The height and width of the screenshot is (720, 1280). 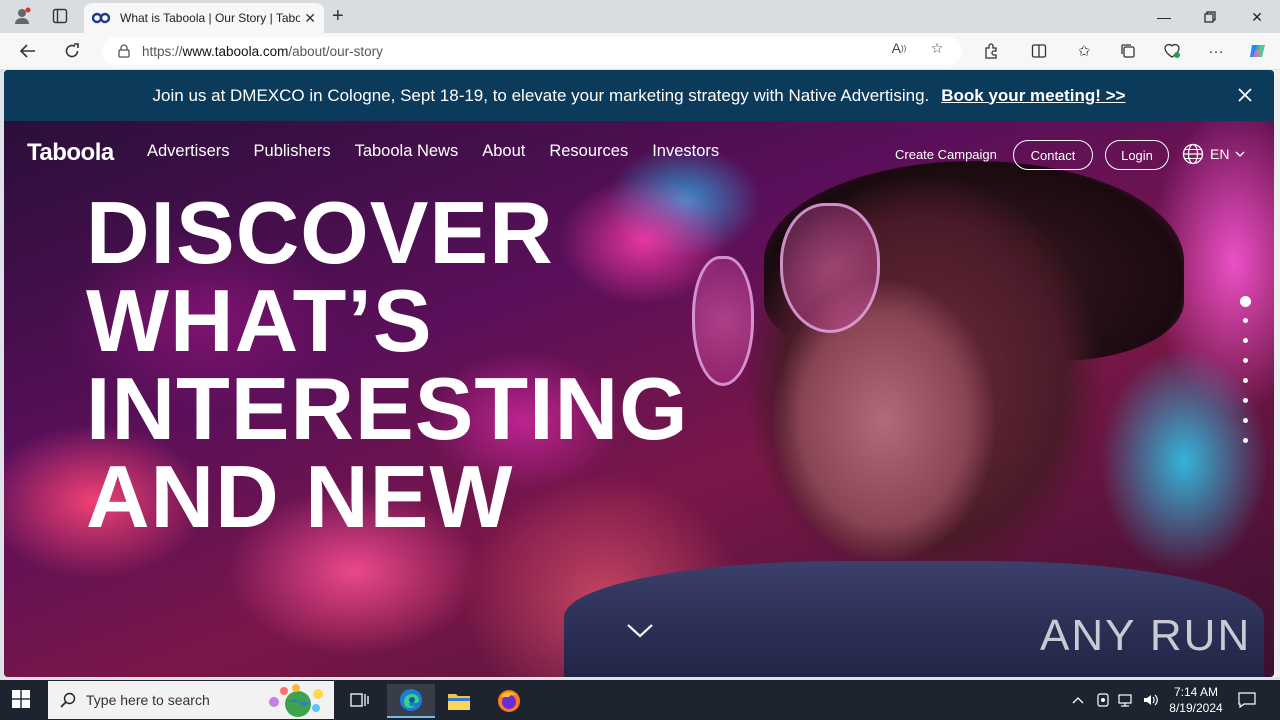 I want to click on chevron-down-icon, so click(x=1240, y=154).